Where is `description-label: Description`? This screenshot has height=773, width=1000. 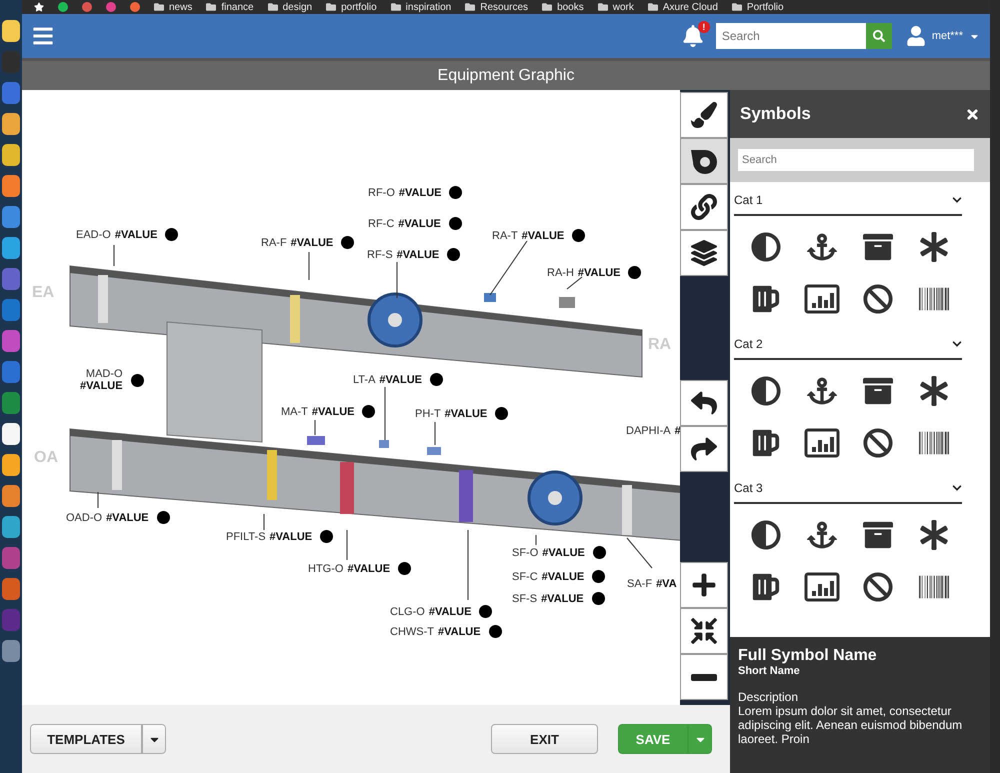 description-label: Description is located at coordinates (769, 697).